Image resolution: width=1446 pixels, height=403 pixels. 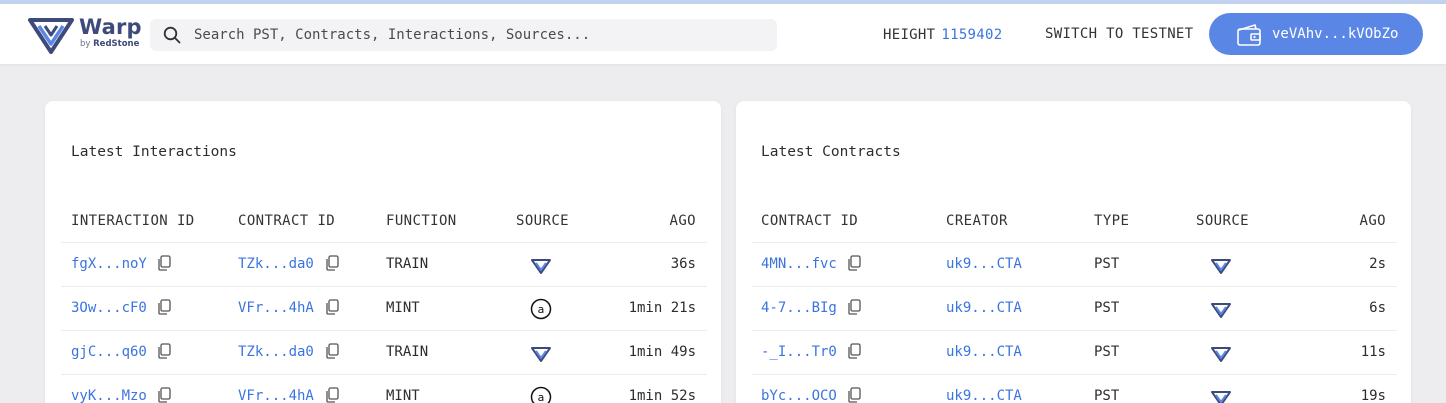 I want to click on brand-byline: by RedStone, so click(x=110, y=44).